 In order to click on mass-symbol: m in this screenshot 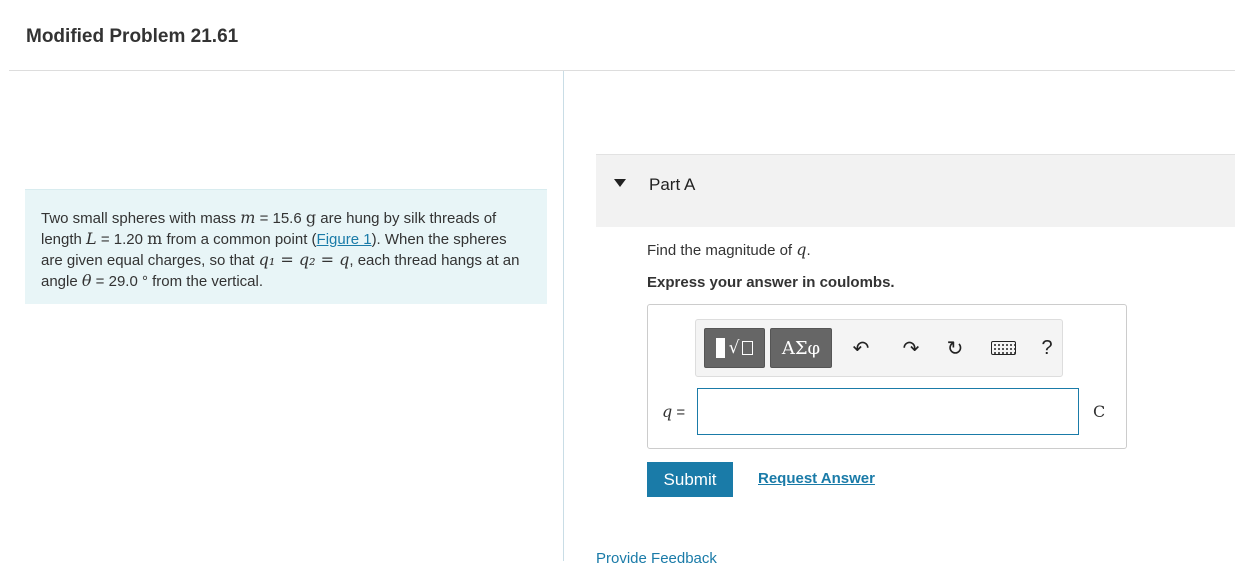, I will do `click(248, 217)`.